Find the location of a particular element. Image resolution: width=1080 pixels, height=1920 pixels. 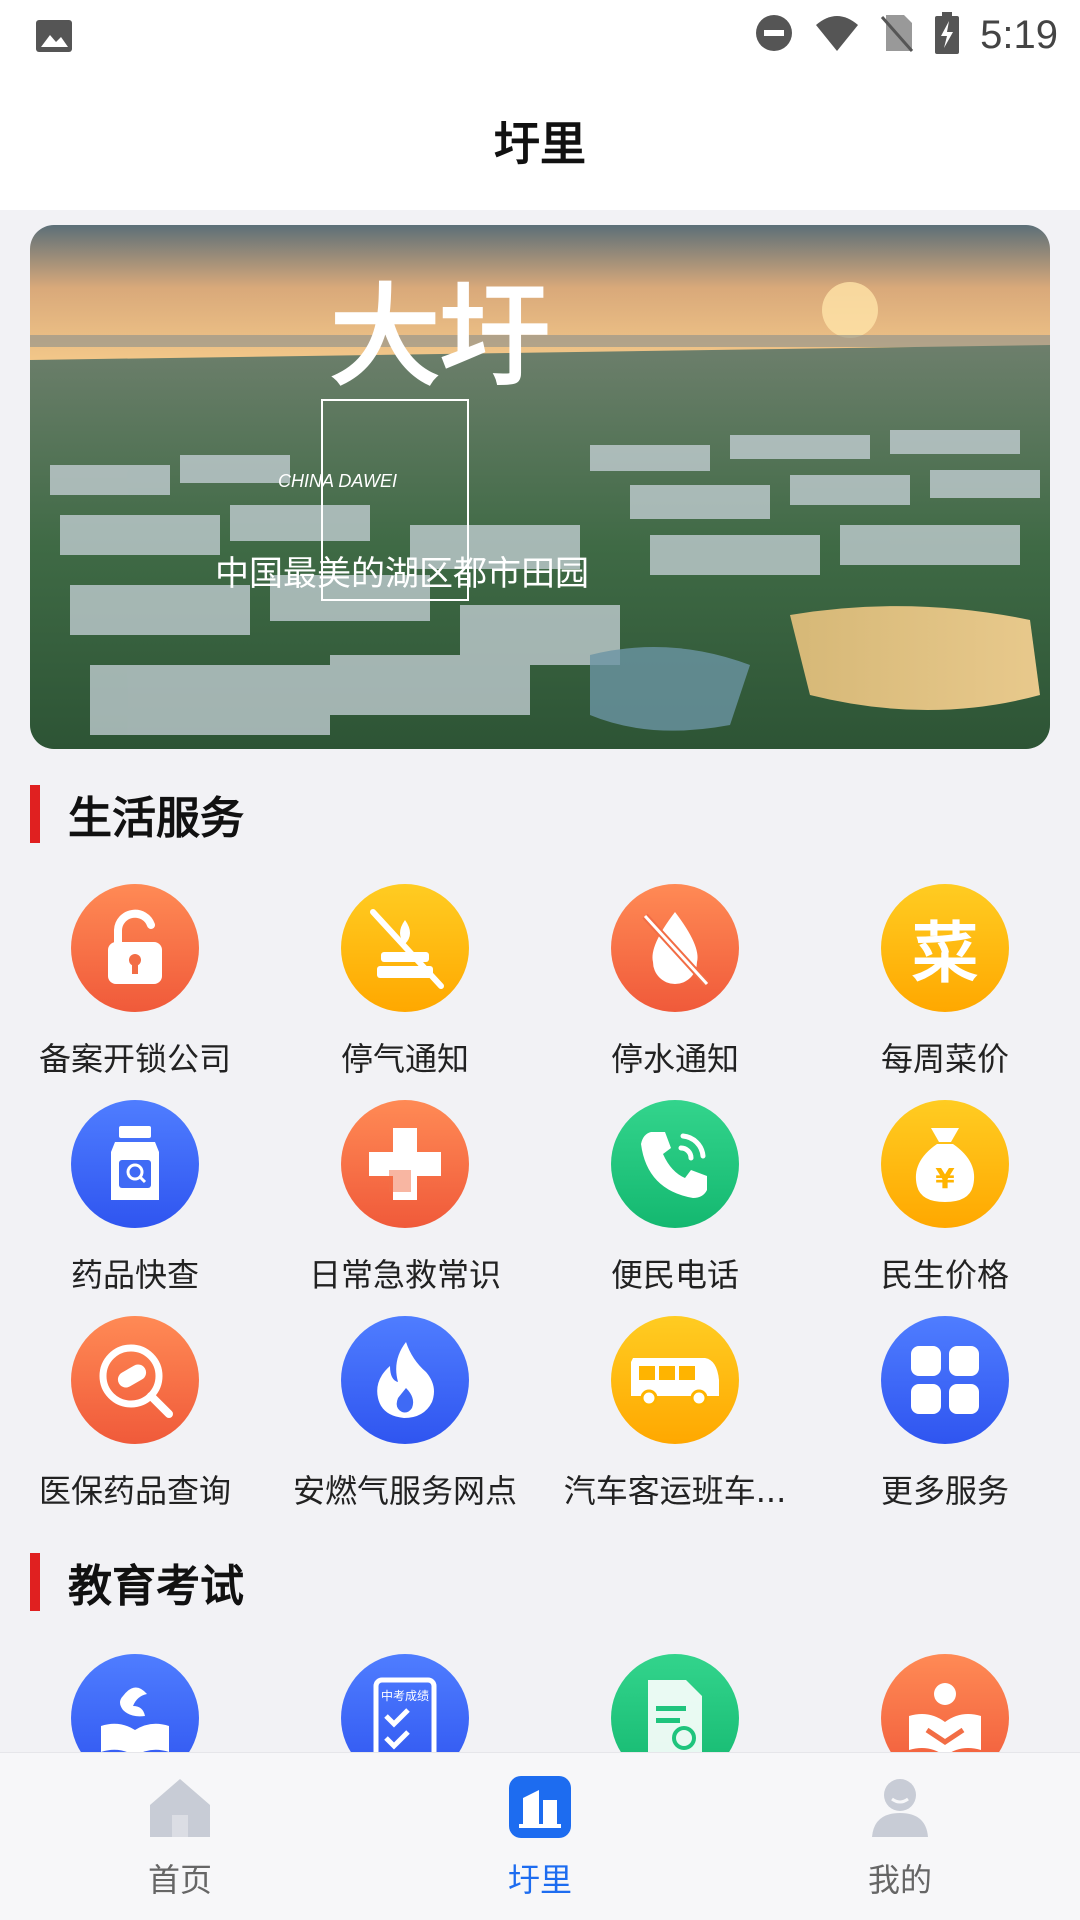

service-item-hotline: 便民电话 is located at coordinates (675, 1198).